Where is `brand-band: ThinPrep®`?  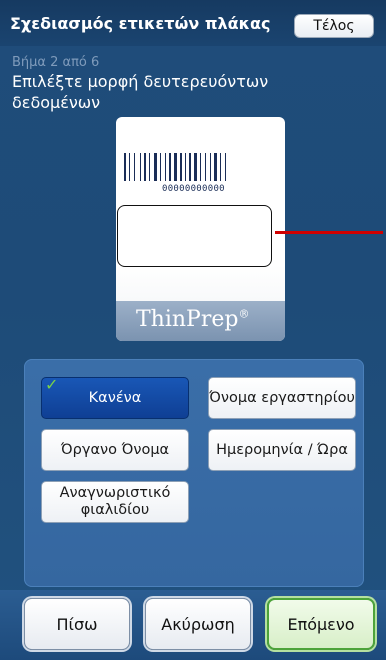
brand-band: ThinPrep® is located at coordinates (200, 321).